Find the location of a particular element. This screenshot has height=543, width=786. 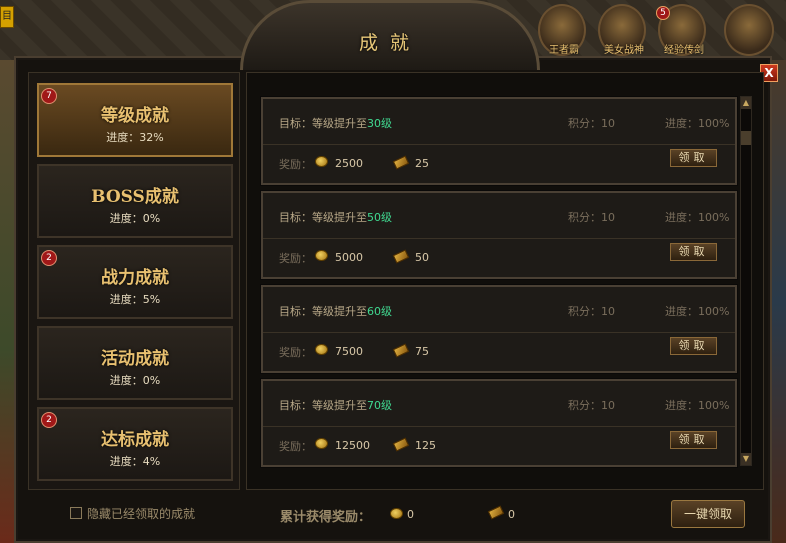

target-level: 60级 is located at coordinates (379, 311).